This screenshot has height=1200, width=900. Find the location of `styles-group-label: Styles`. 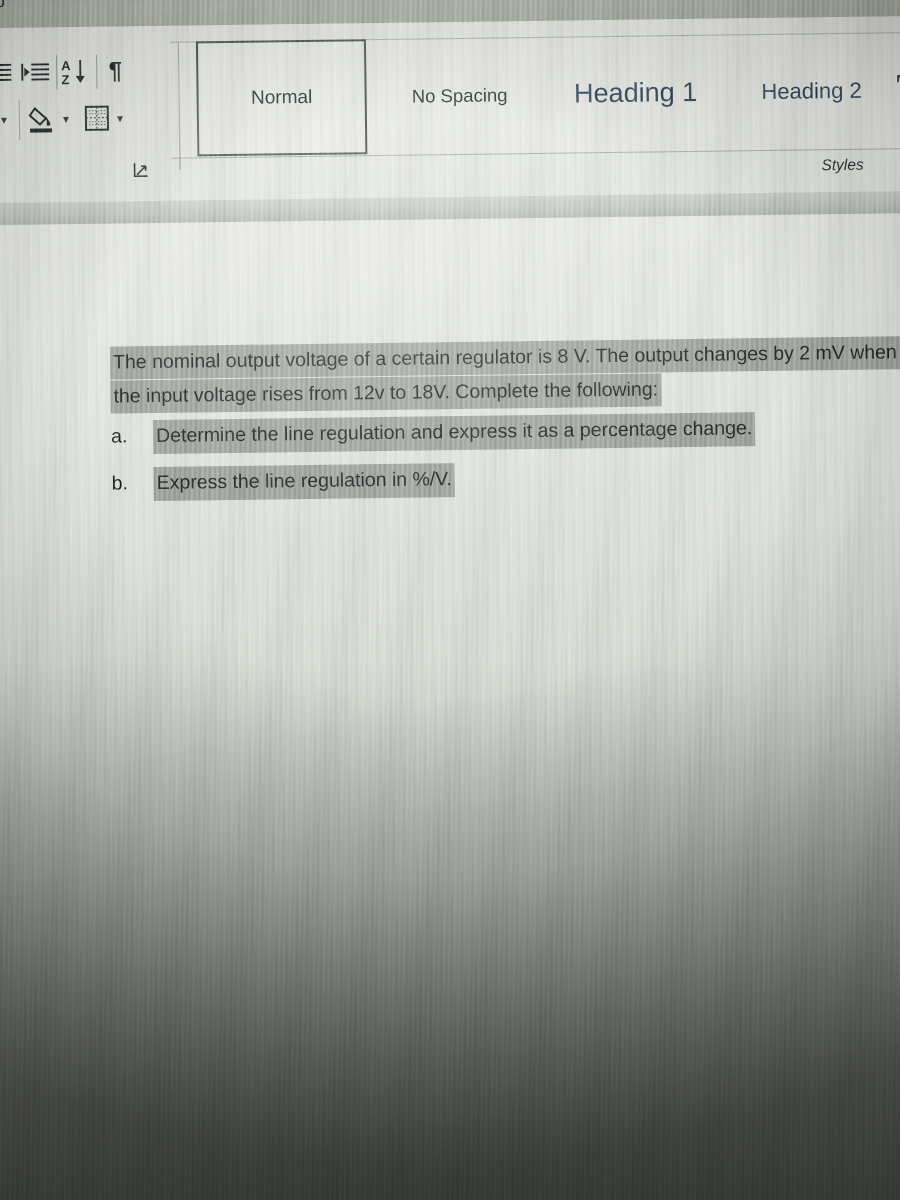

styles-group-label: Styles is located at coordinates (842, 165).